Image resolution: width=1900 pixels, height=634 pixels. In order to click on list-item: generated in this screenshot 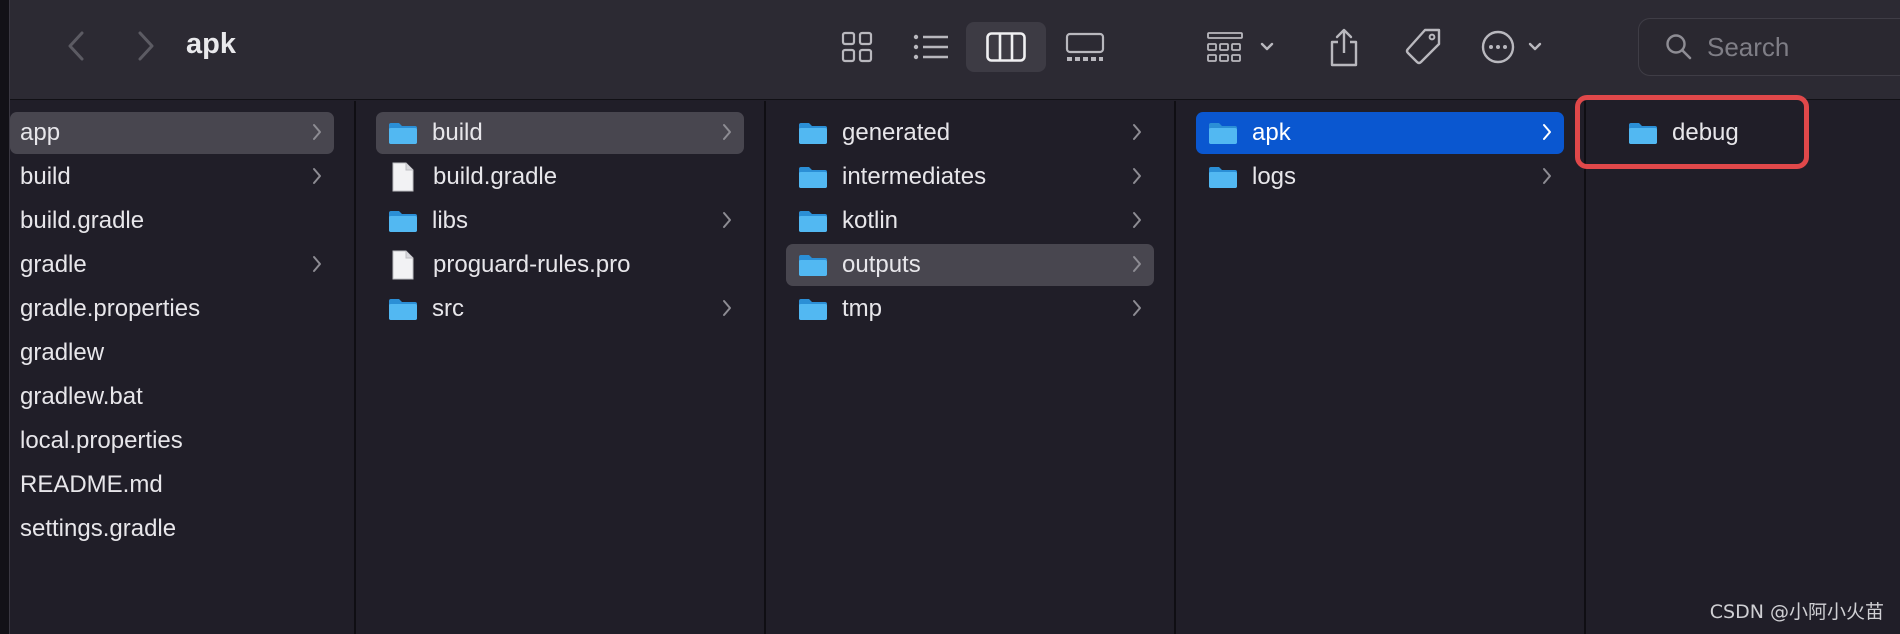, I will do `click(970, 133)`.